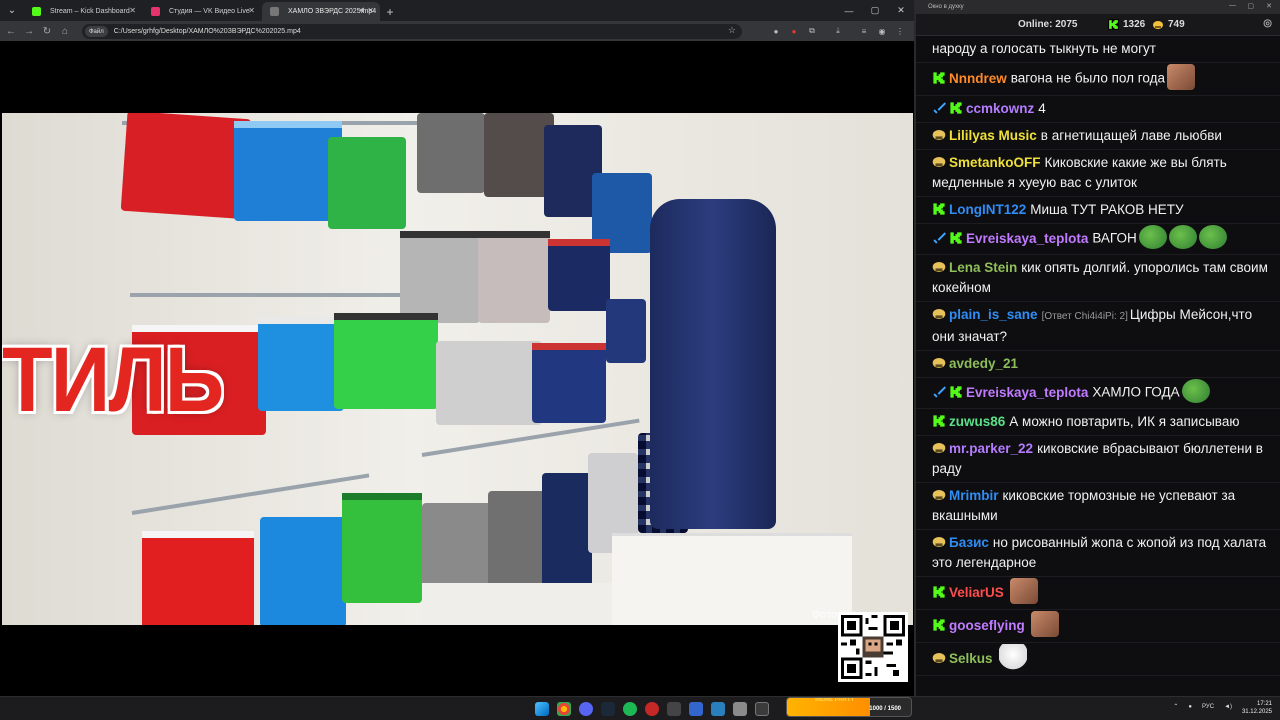 Image resolution: width=1280 pixels, height=720 pixels. I want to click on app-red-icon, so click(652, 709).